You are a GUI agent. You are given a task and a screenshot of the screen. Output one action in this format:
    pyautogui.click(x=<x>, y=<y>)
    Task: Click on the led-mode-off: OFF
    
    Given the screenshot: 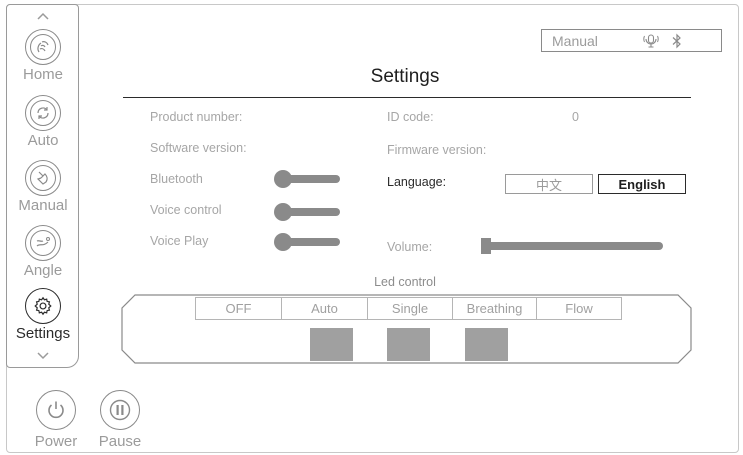 What is the action you would take?
    pyautogui.click(x=238, y=308)
    